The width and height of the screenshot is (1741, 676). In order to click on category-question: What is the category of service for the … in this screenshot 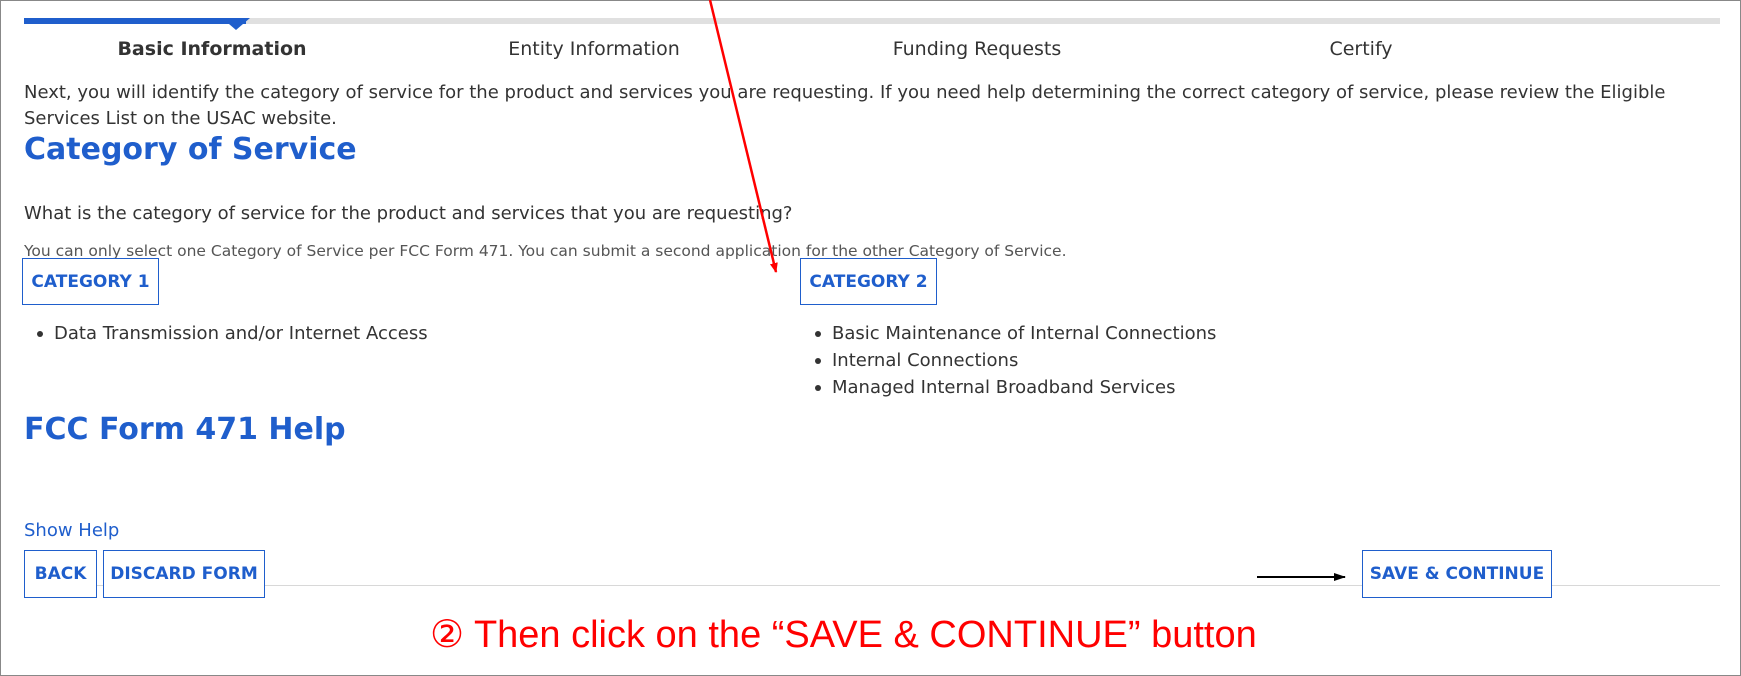, I will do `click(408, 213)`.